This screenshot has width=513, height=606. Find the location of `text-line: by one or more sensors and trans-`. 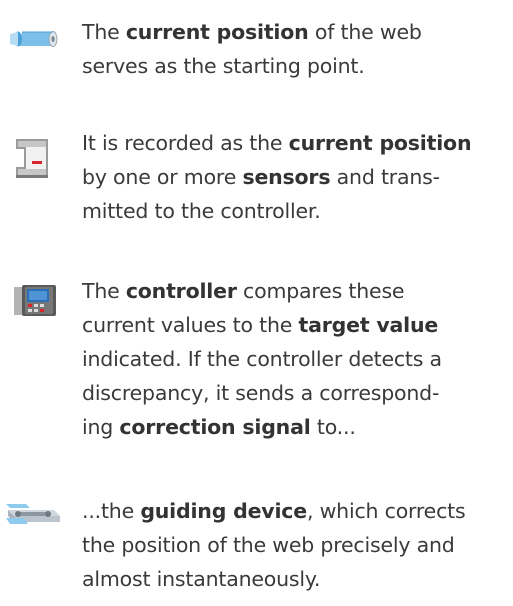

text-line: by one or more sensors and trans- is located at coordinates (295, 177).